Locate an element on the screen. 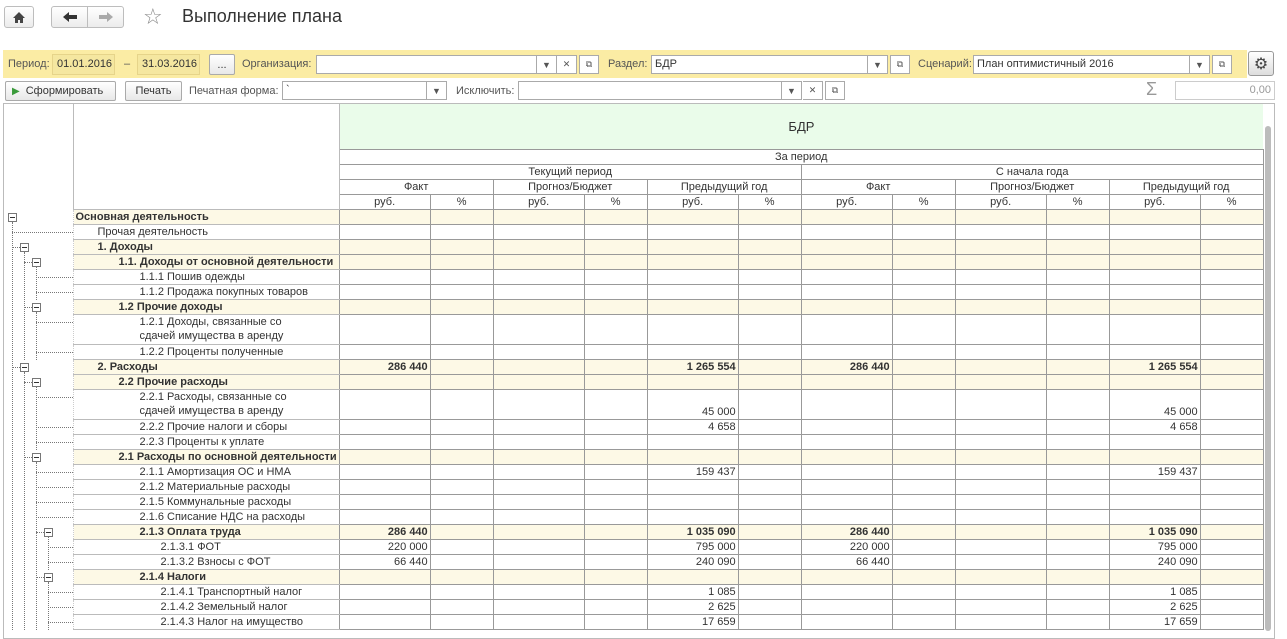 This screenshot has width=1287, height=639. table-row: 2.1.3.1 ФОТ 220 000 795 000 220 000 795 000 is located at coordinates (634, 547).